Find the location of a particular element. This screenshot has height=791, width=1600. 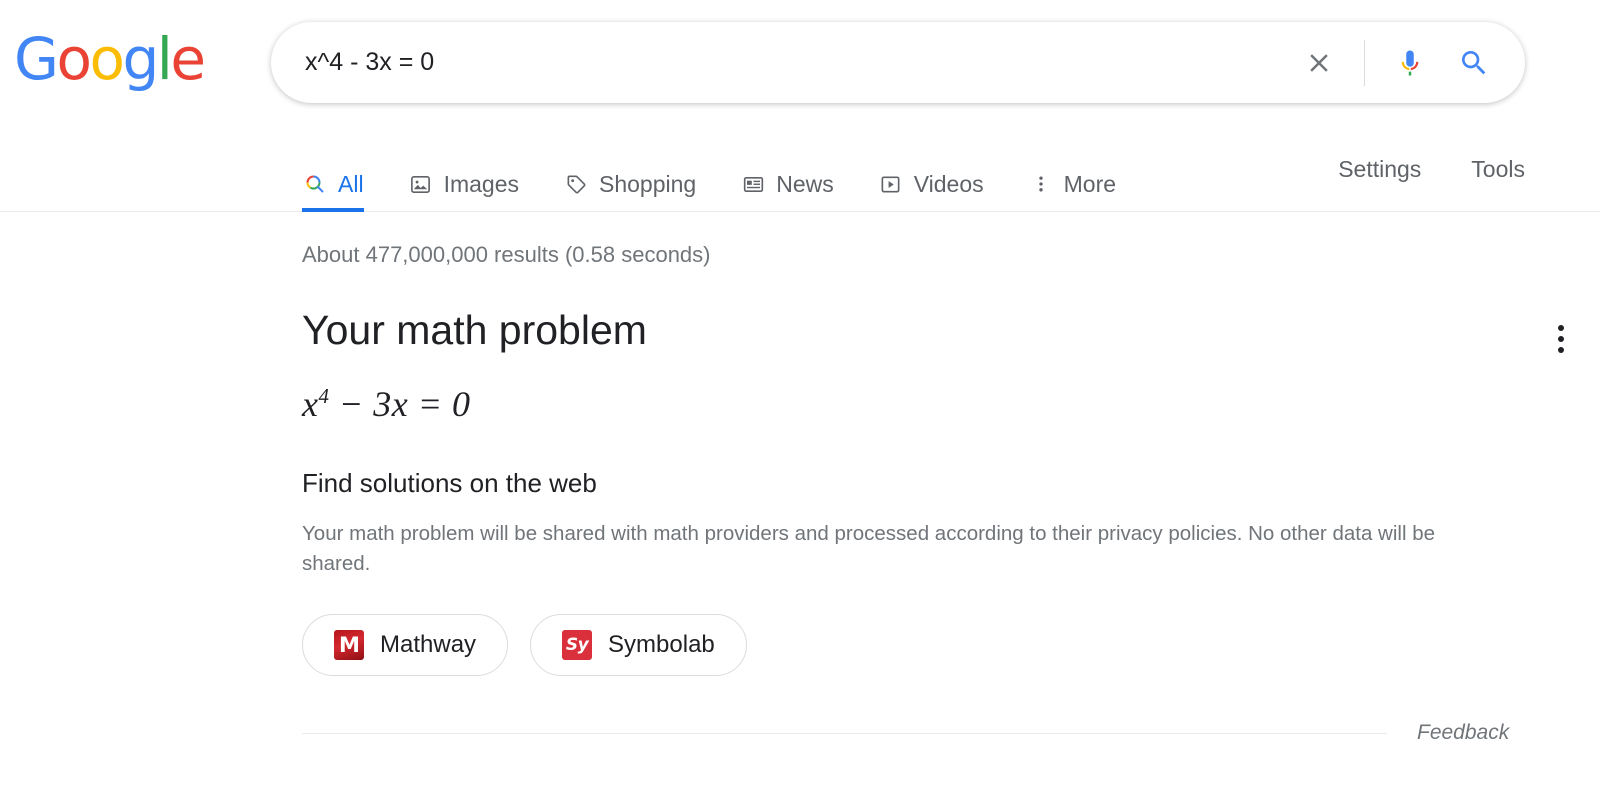

voice-search-button is located at coordinates (1410, 63).